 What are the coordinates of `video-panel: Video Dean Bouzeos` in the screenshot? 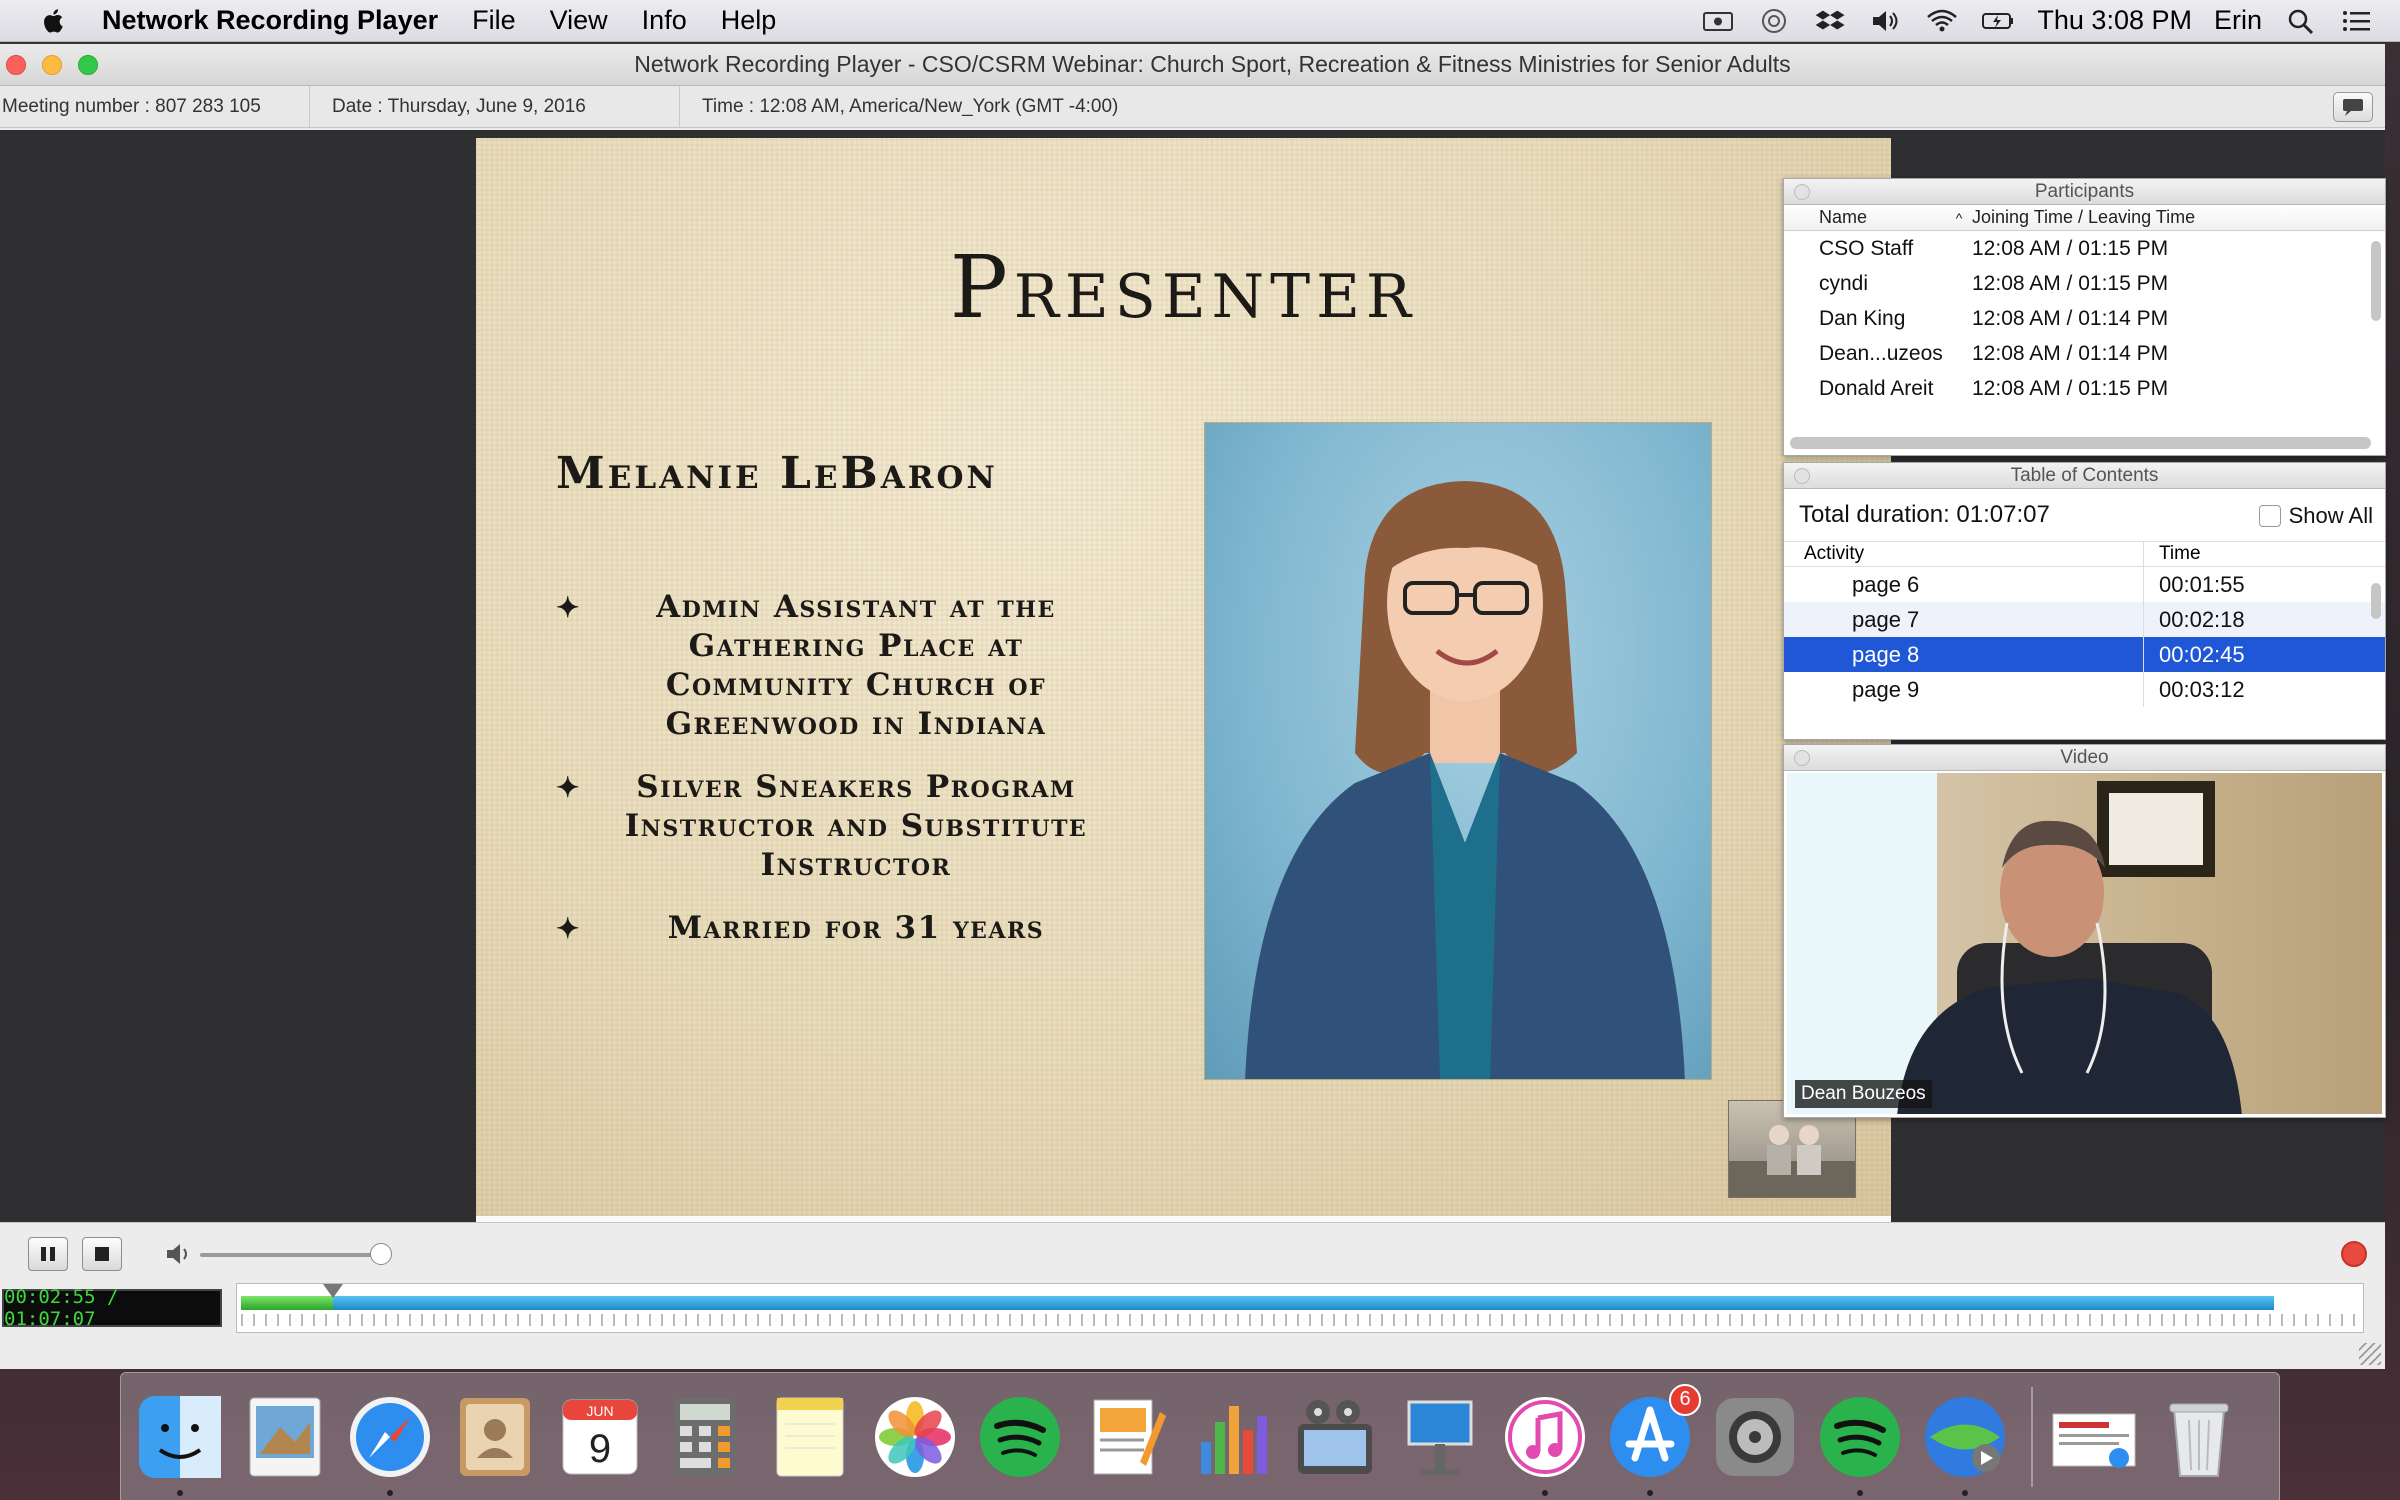 It's located at (2084, 931).